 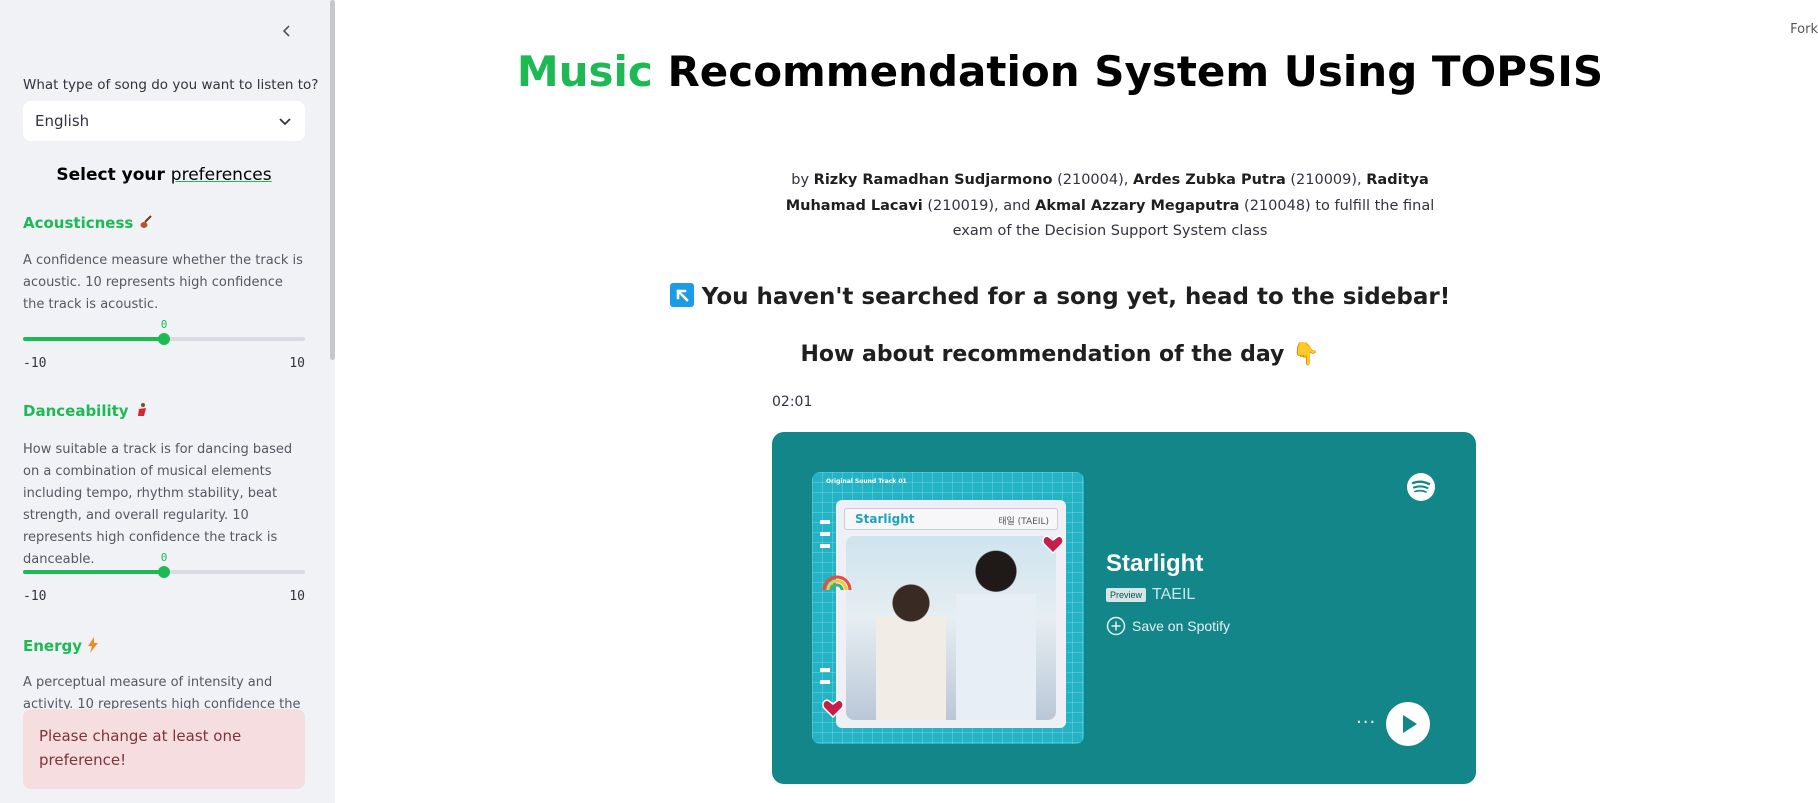 I want to click on dancer-icon, so click(x=141, y=409).